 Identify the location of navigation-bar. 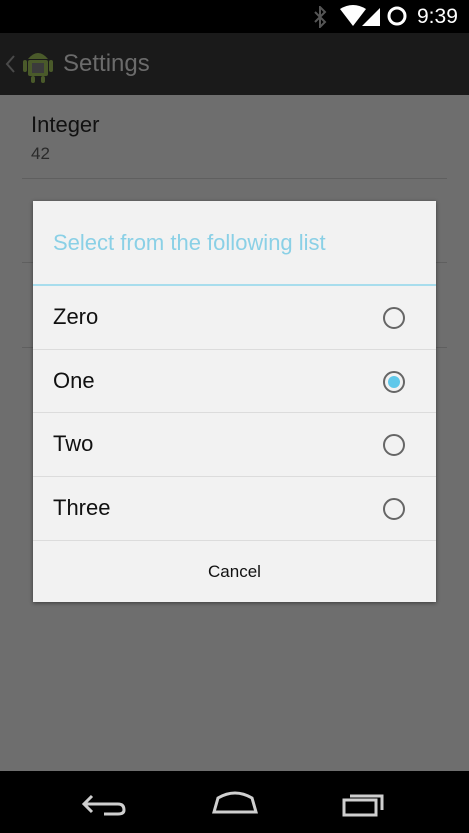
(234, 802).